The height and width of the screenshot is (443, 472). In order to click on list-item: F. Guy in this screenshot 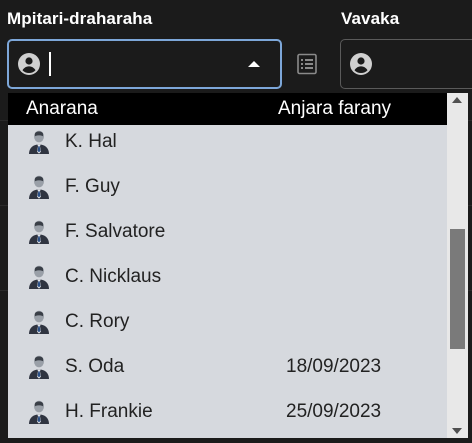, I will do `click(227, 187)`.